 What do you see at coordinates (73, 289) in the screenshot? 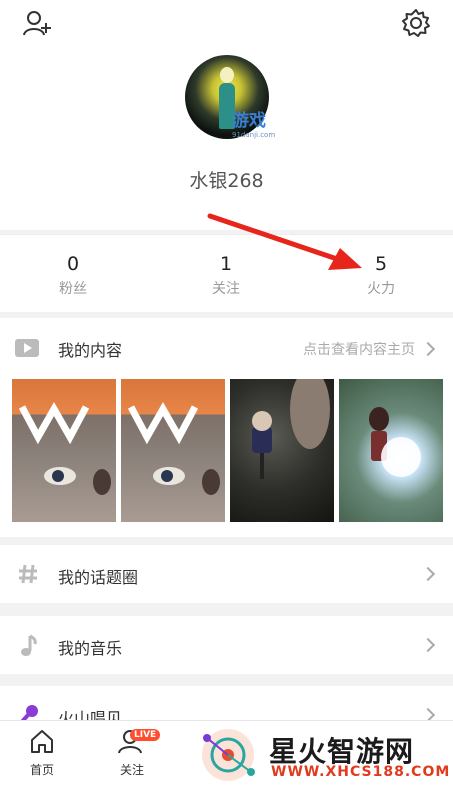
I see `stat-fans-label: 粉丝` at bounding box center [73, 289].